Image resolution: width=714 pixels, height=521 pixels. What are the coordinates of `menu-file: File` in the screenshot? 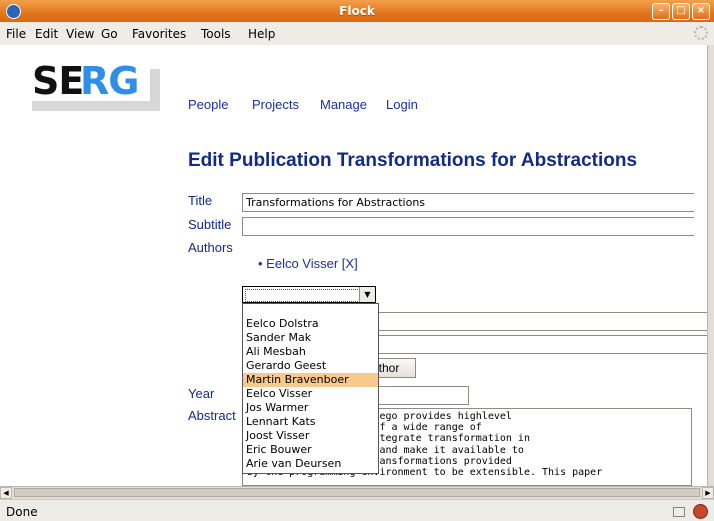 It's located at (16, 34).